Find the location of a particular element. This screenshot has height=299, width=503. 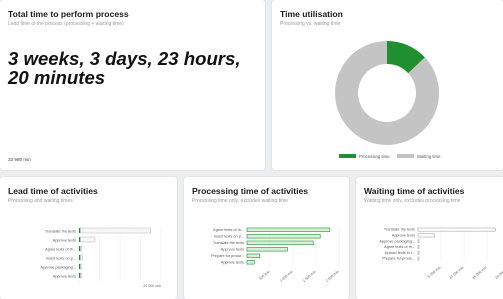

axis-tick-label: 10 000 min is located at coordinates (456, 273).